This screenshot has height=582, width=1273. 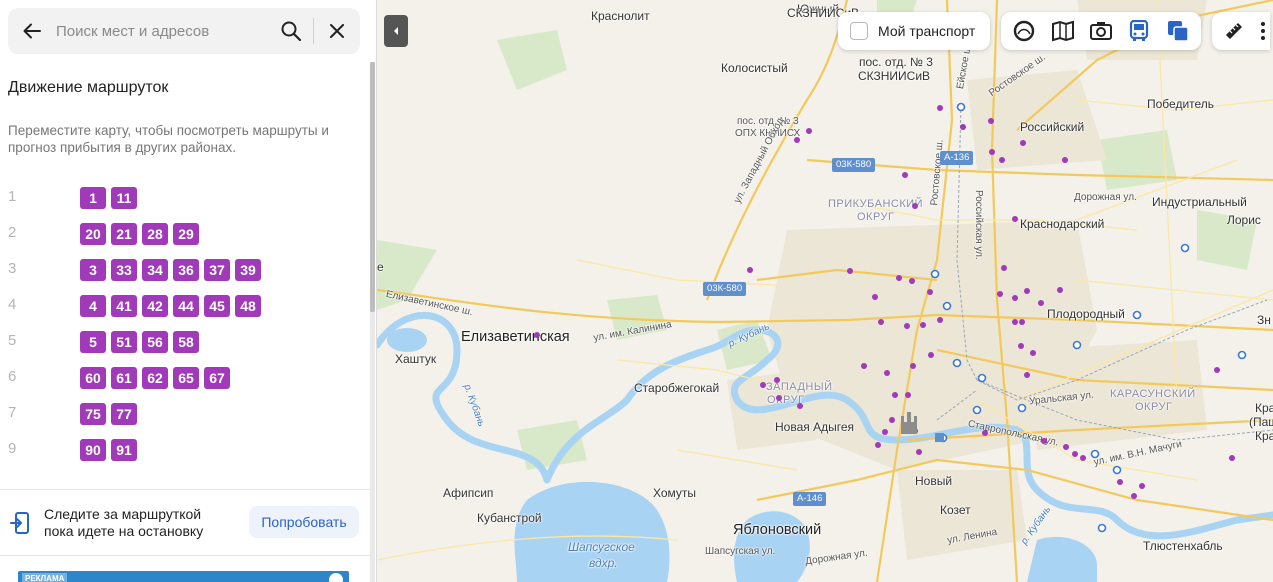 I want to click on ruler-button, so click(x=1234, y=31).